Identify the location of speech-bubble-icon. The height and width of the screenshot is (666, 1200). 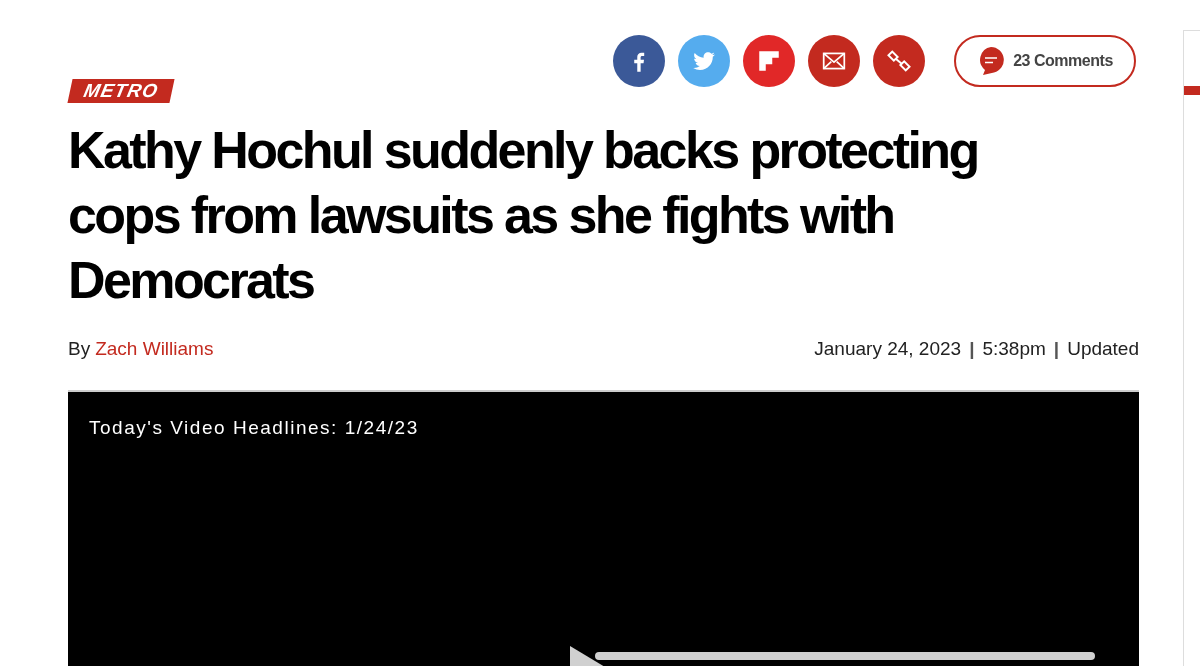
(991, 61).